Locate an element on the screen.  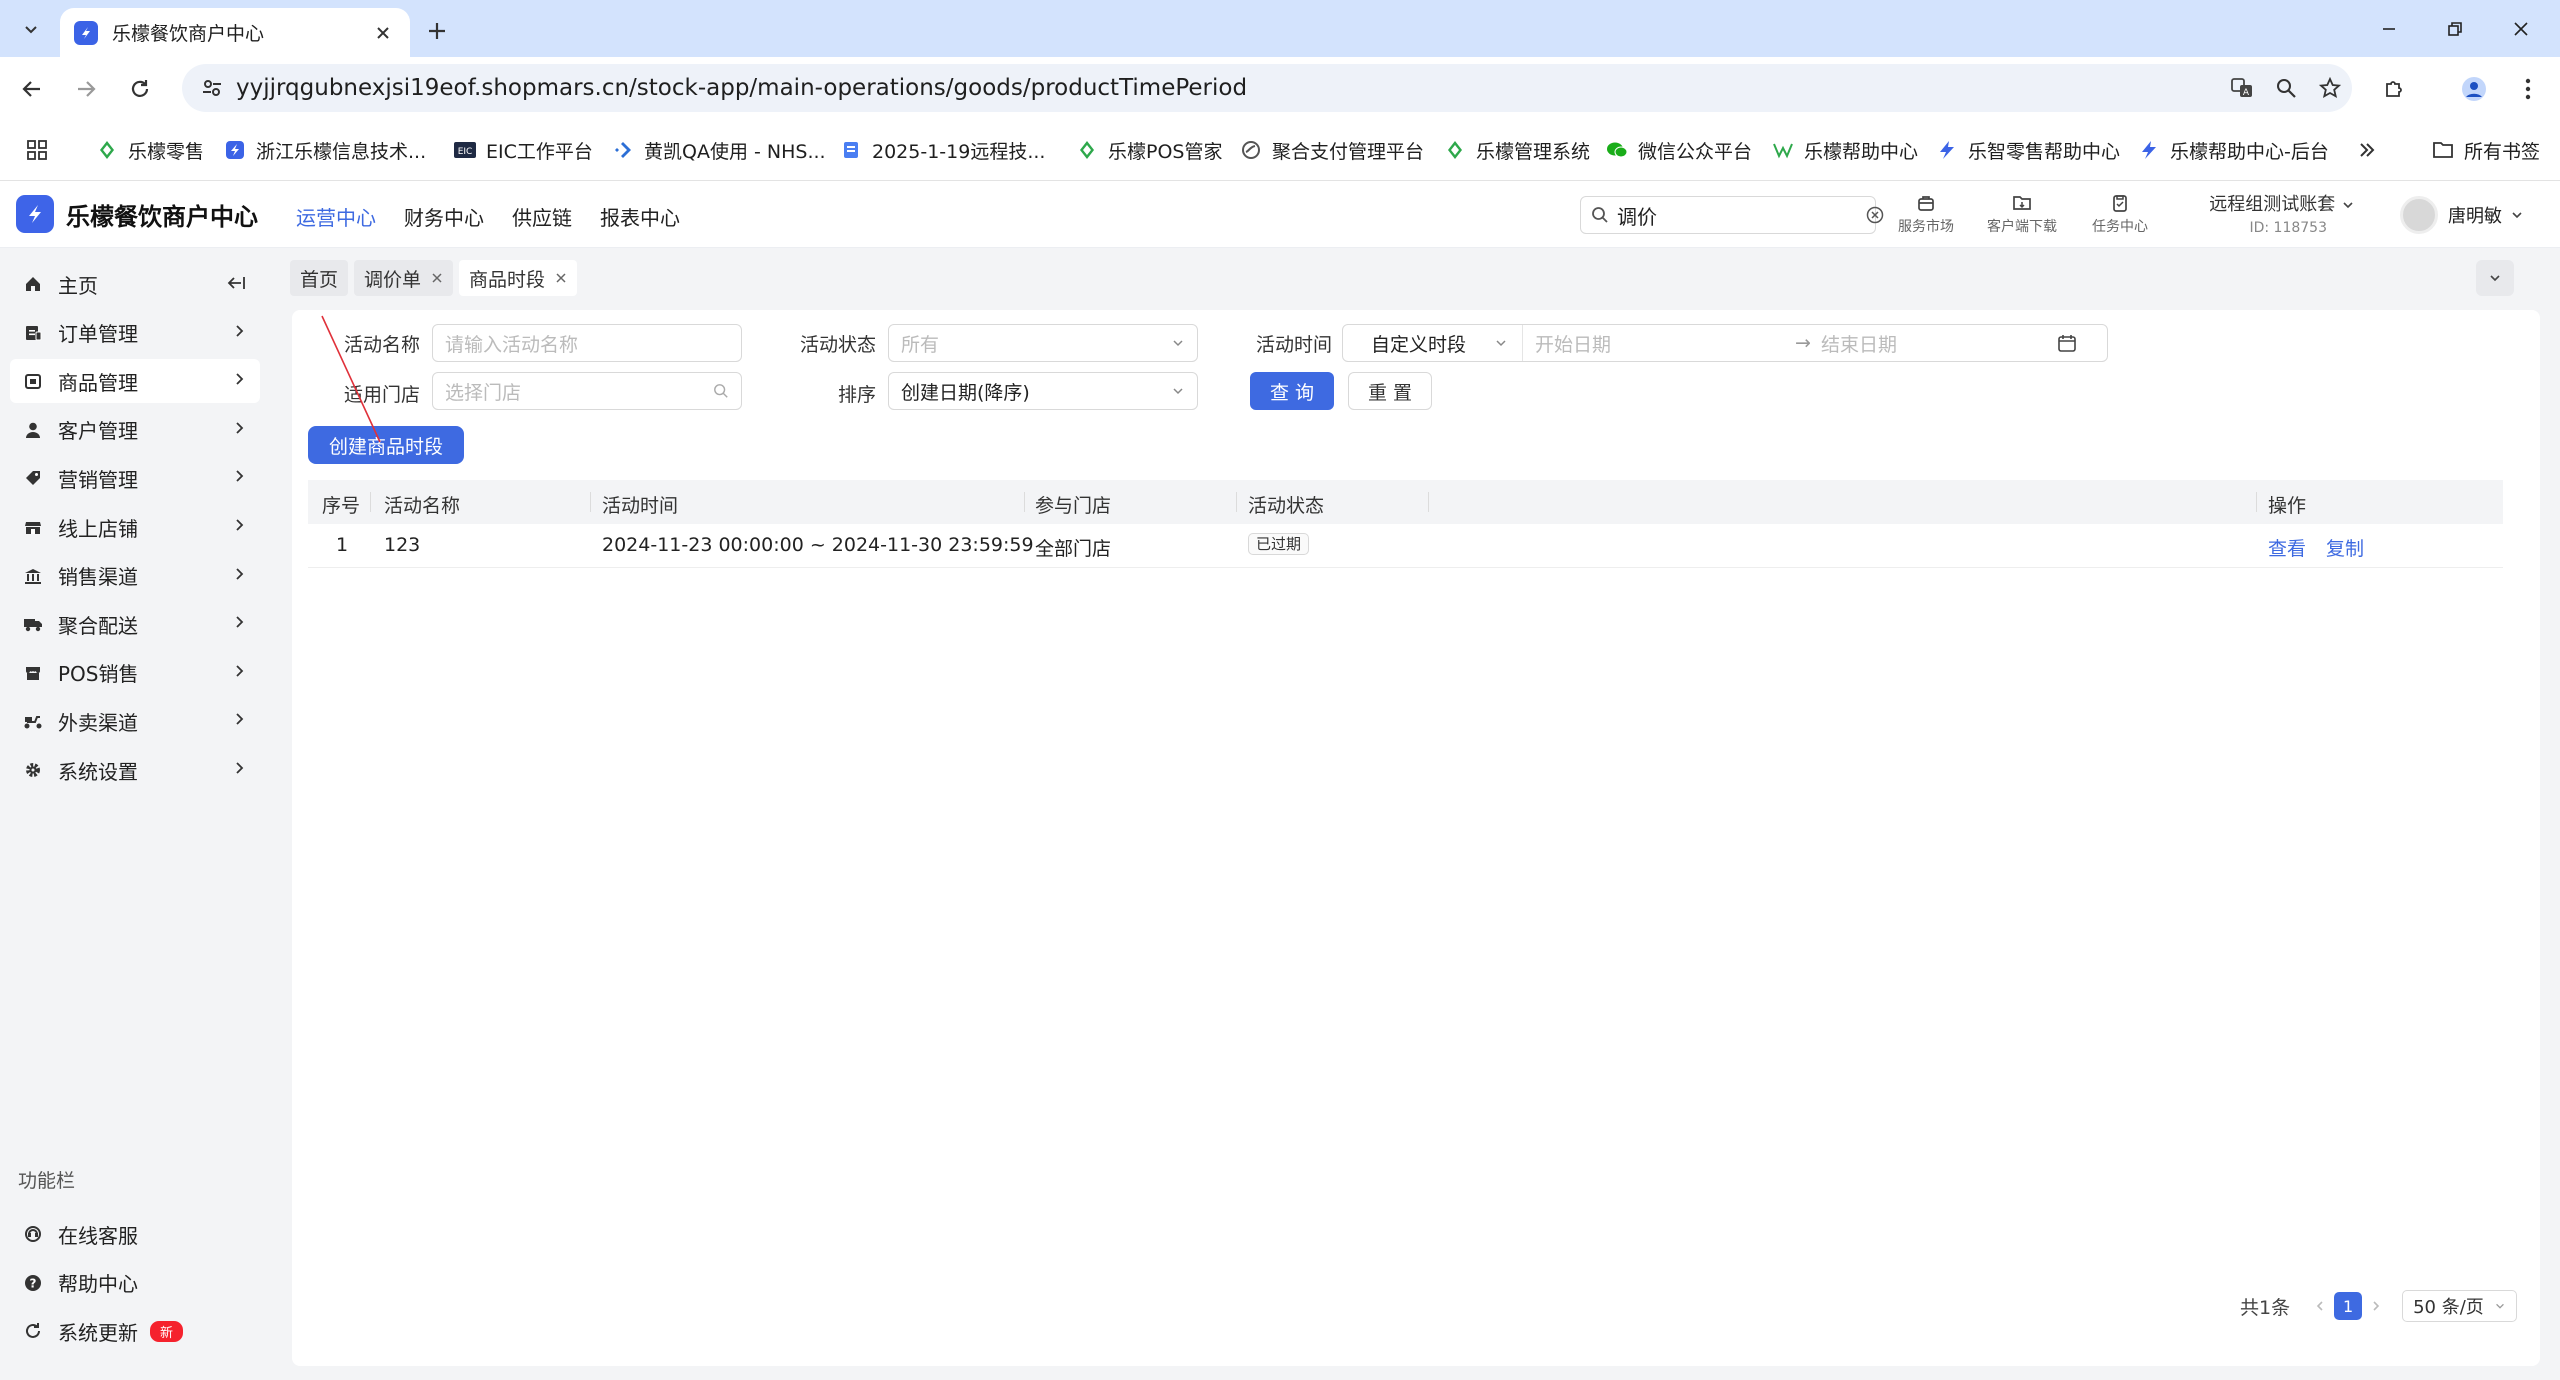
bookmark-label: 乐檬POS管家 is located at coordinates (1165, 151).